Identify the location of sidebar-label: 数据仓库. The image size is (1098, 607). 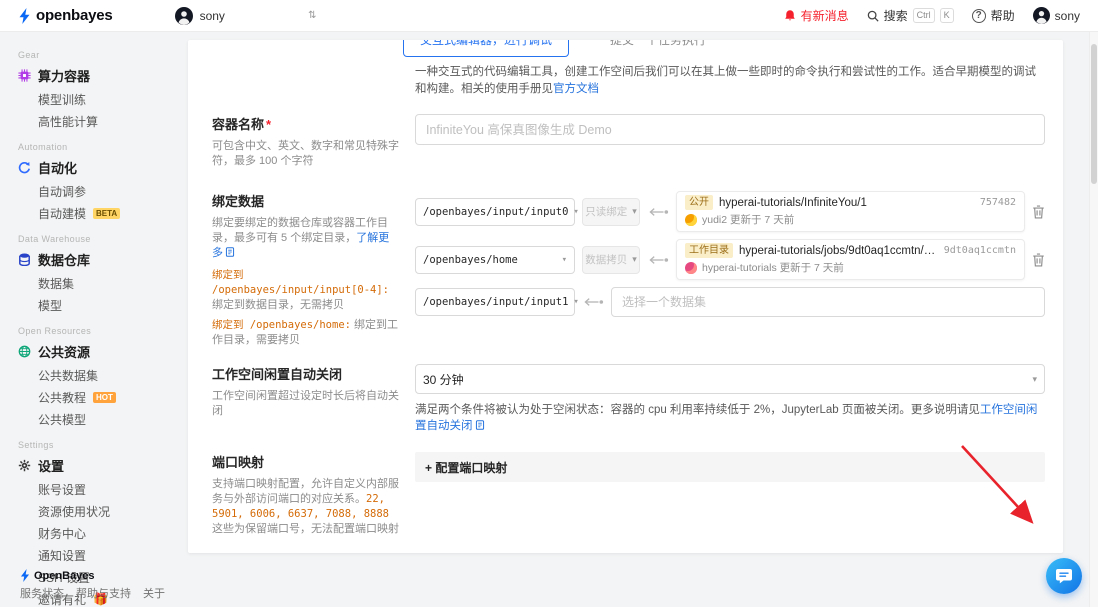
(64, 260).